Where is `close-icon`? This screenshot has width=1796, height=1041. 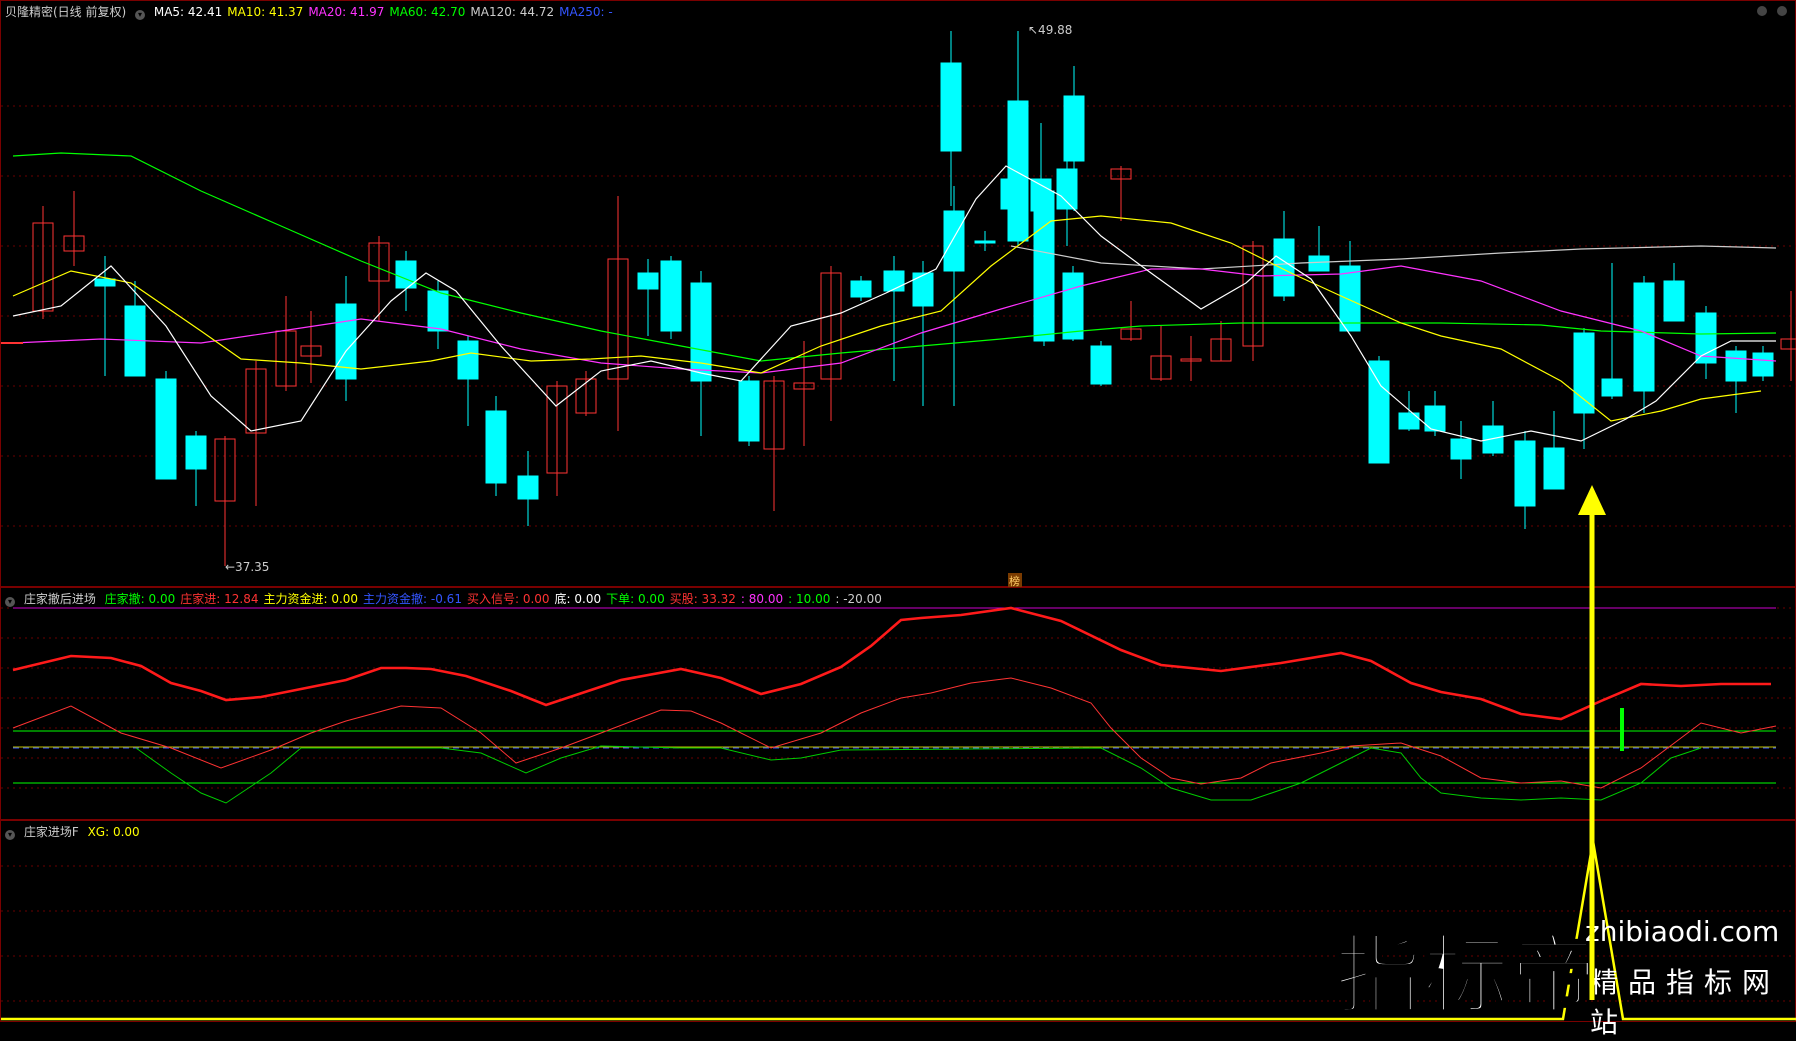 close-icon is located at coordinates (1782, 11).